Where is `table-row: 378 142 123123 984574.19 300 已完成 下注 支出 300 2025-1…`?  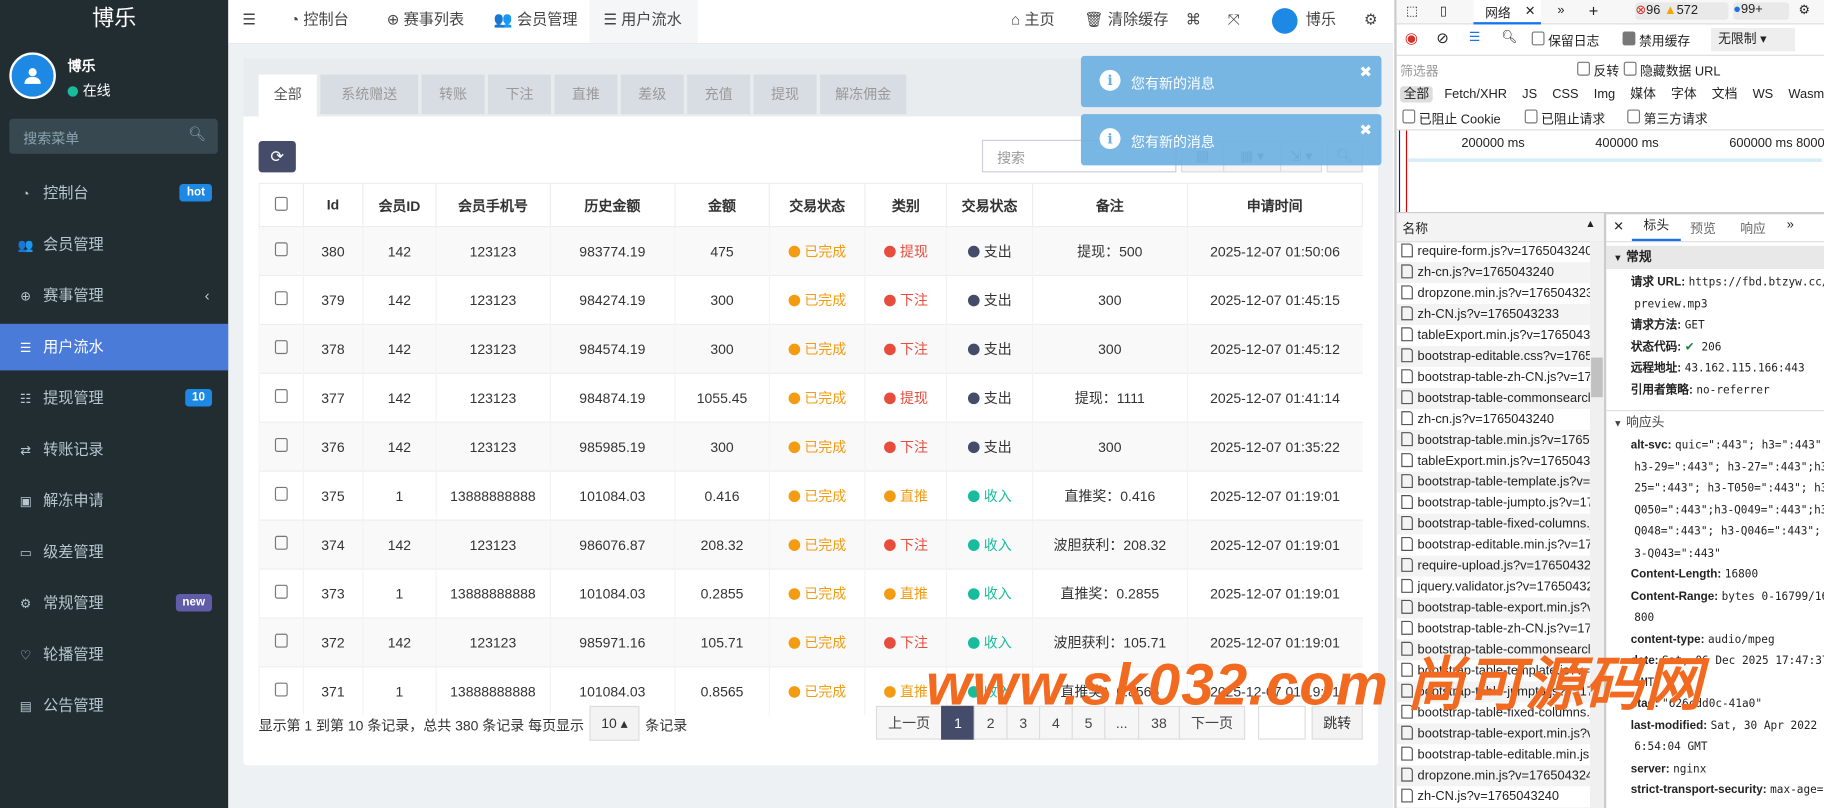
table-row: 378 142 123123 984574.19 300 已完成 下注 支出 300 2025-1… is located at coordinates (810, 348).